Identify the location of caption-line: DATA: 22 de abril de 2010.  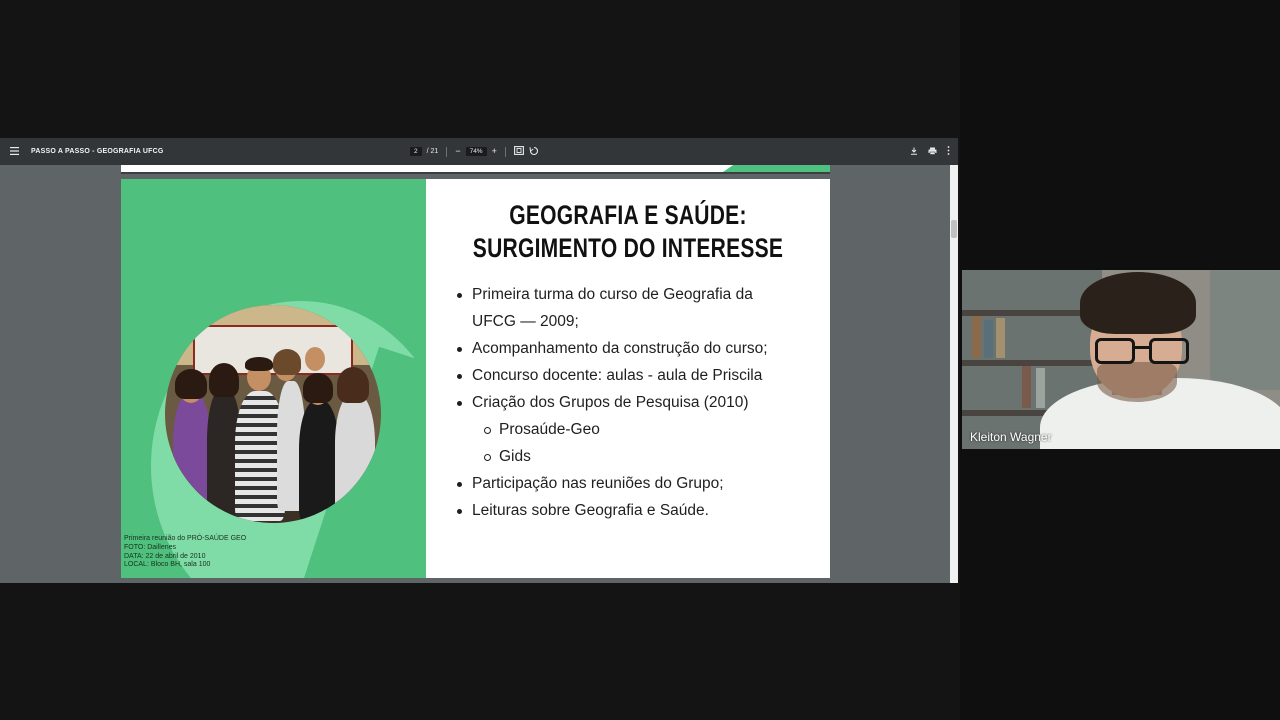
(165, 556).